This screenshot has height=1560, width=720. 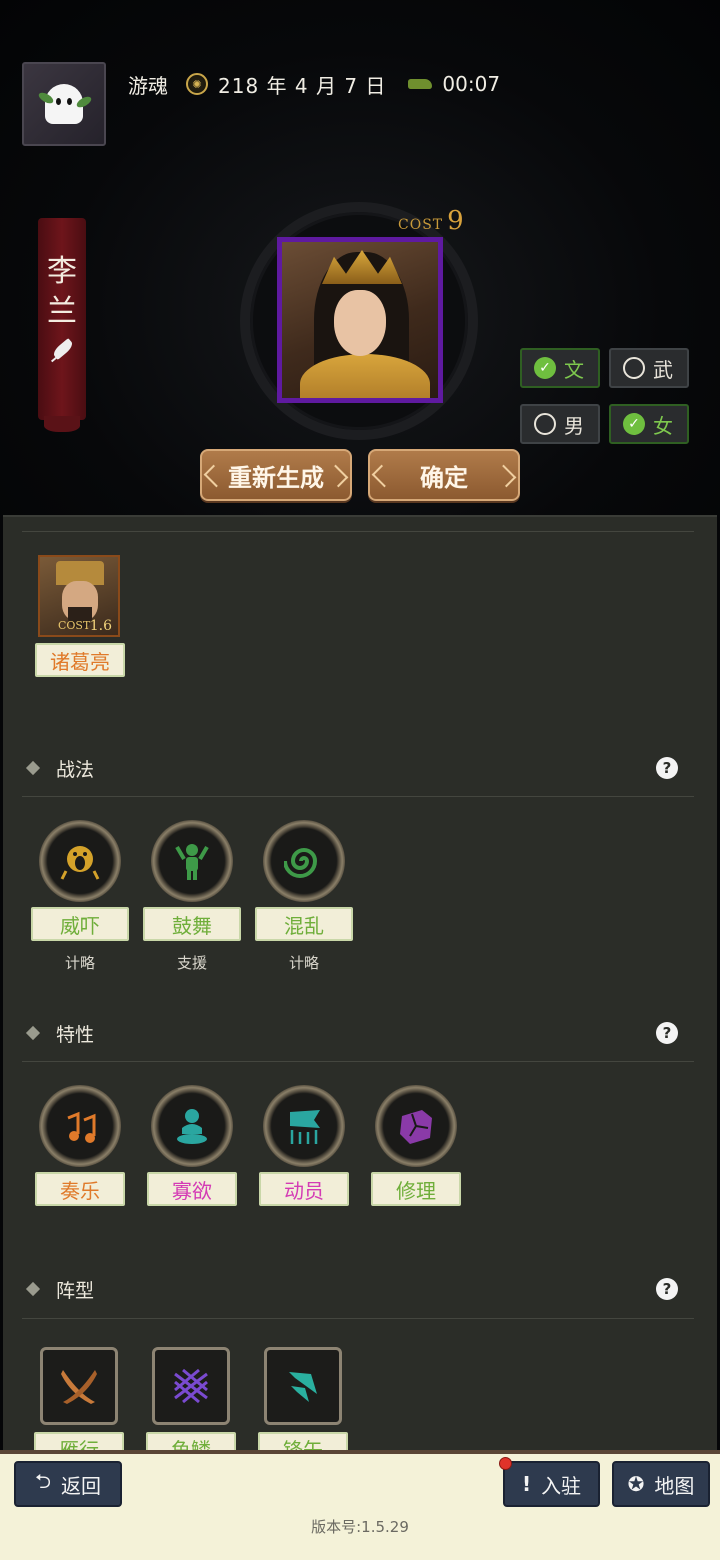 I want to click on music-notes-icon, so click(x=81, y=1127).